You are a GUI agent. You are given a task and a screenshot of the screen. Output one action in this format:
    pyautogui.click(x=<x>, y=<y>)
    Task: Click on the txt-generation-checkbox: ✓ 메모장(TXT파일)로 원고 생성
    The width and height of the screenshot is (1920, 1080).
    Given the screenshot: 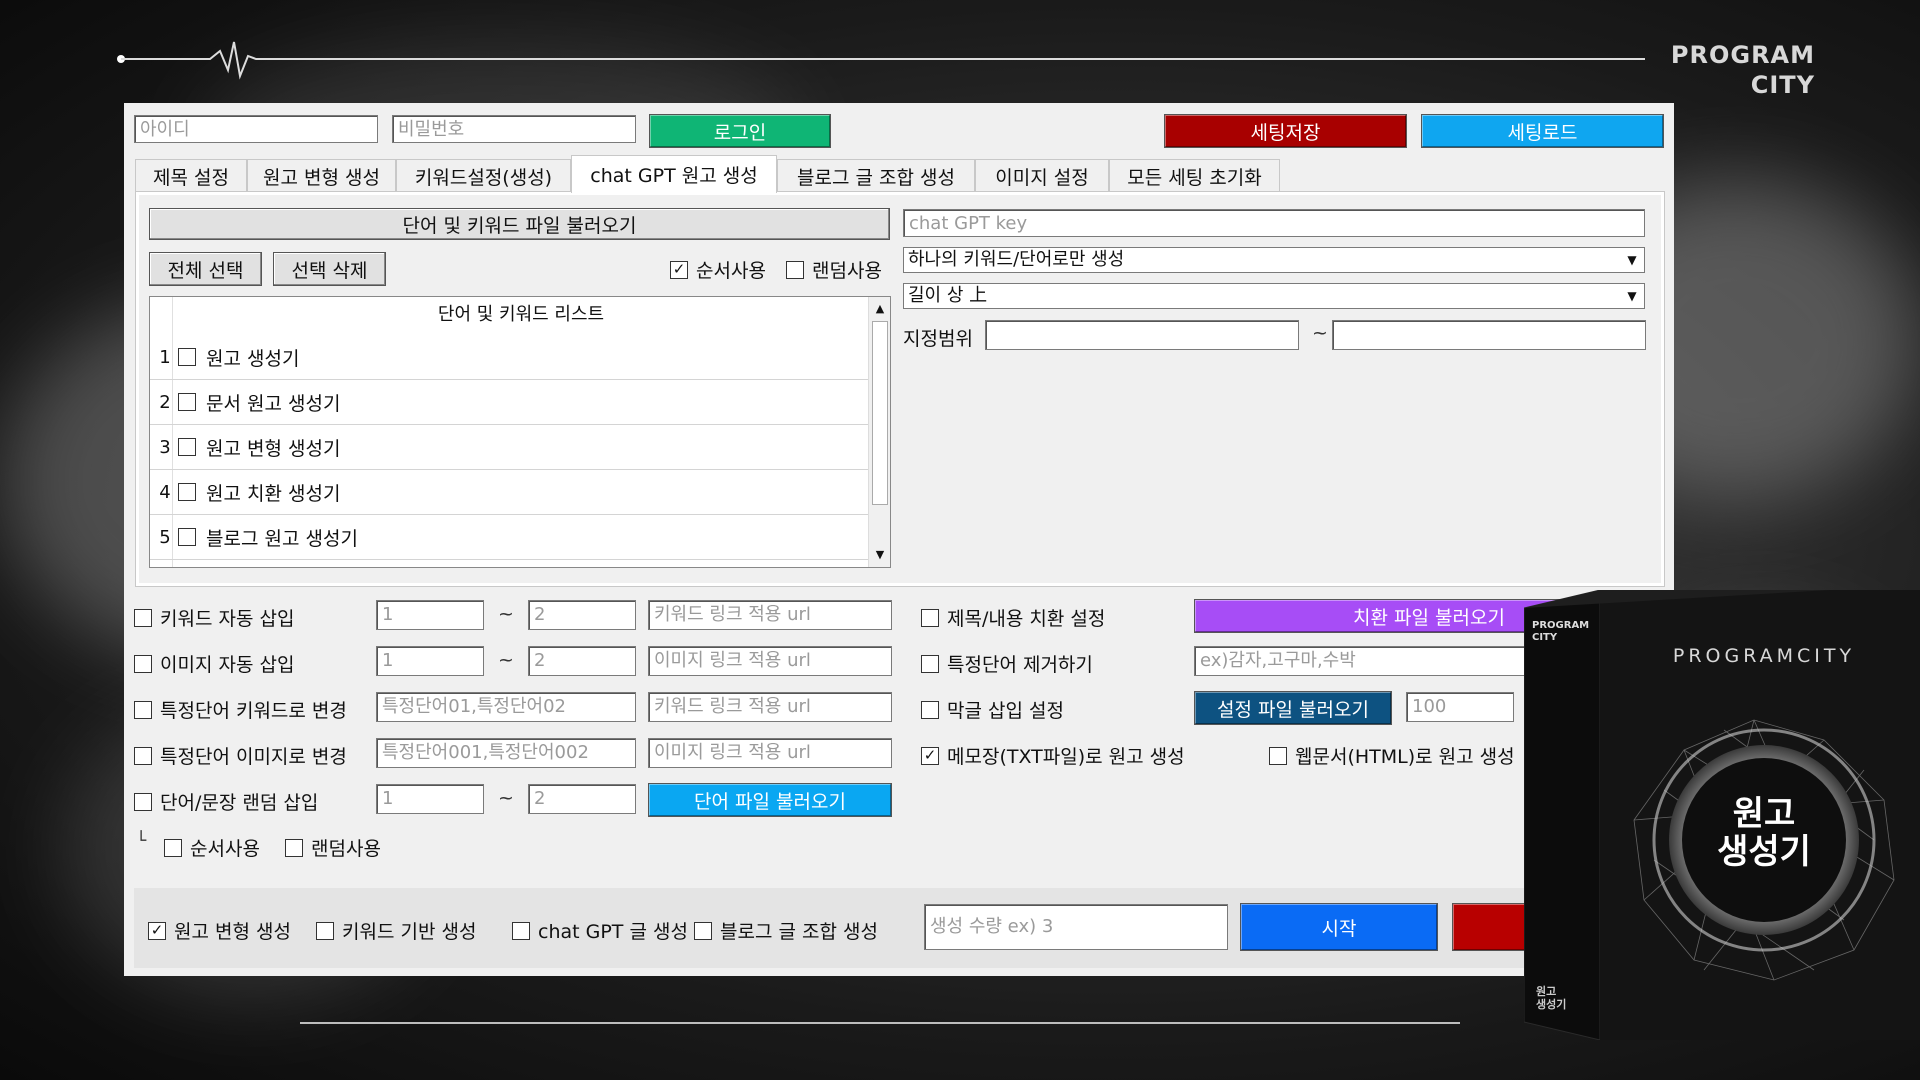 What is the action you would take?
    pyautogui.click(x=1053, y=755)
    